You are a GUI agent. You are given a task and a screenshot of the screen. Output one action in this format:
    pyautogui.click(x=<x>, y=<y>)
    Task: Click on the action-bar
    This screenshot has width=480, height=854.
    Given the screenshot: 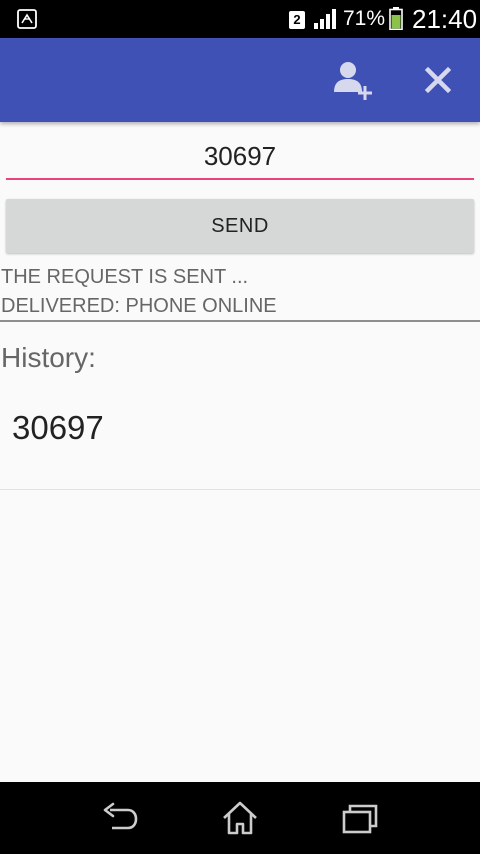 What is the action you would take?
    pyautogui.click(x=240, y=80)
    